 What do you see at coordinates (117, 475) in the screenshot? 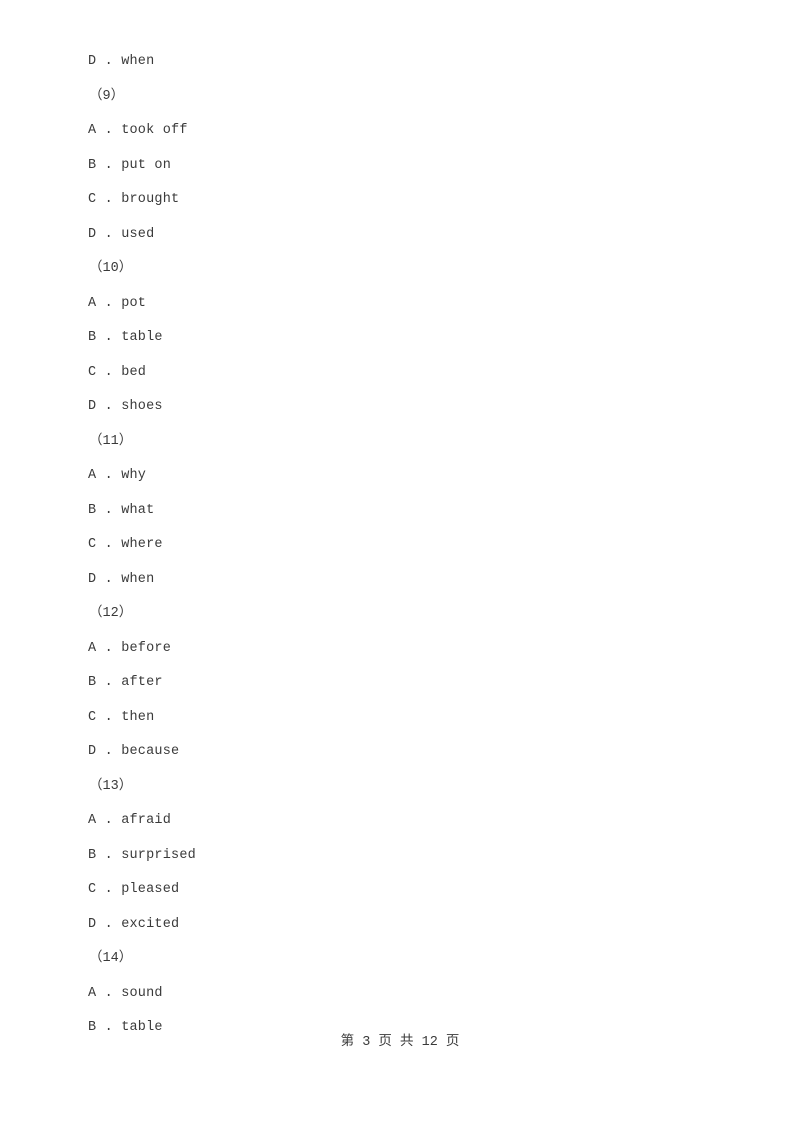
I see `answer-option: A . why` at bounding box center [117, 475].